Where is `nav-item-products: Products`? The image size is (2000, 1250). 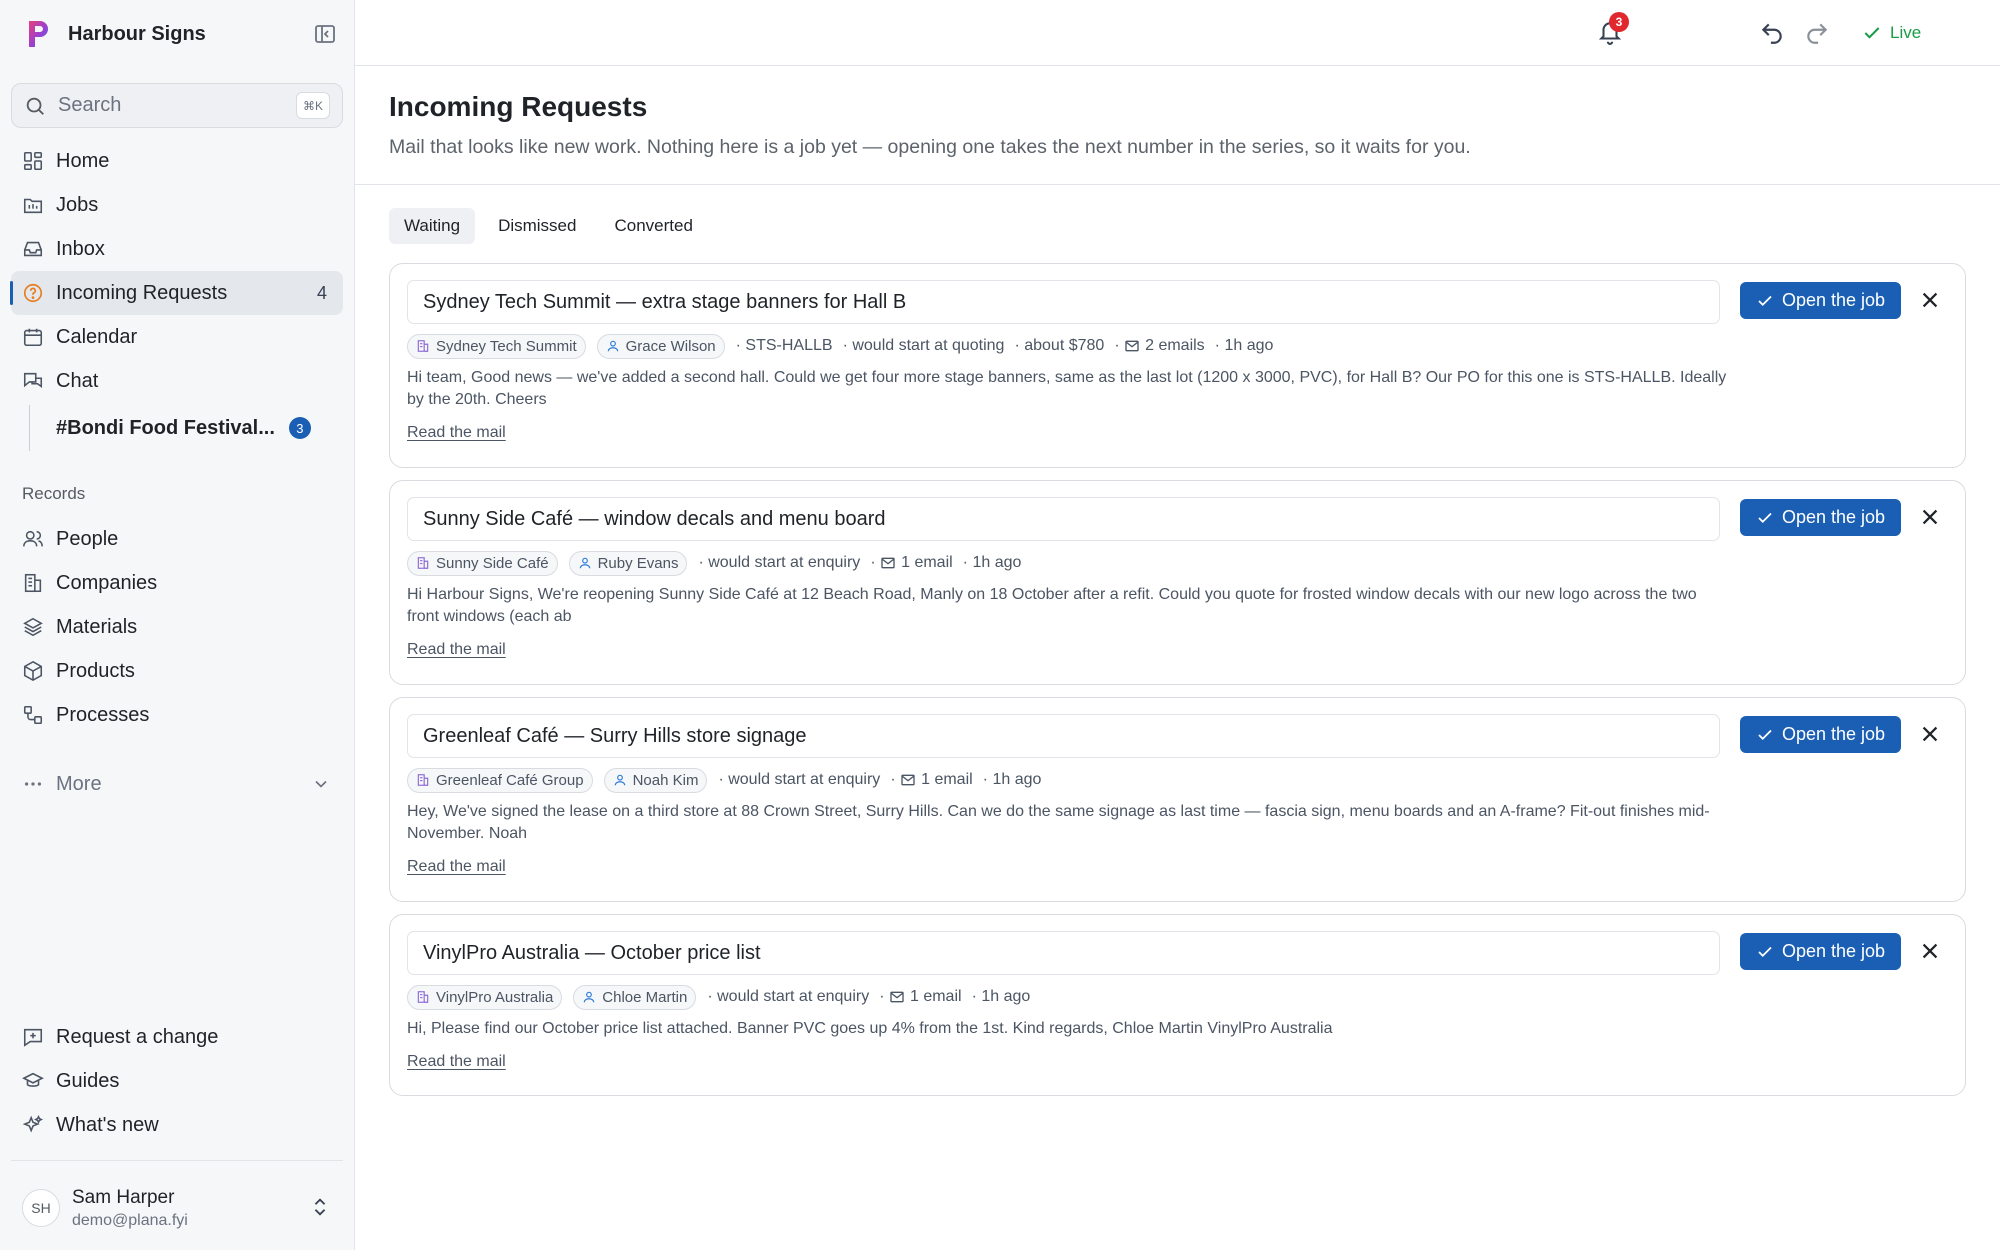 nav-item-products: Products is located at coordinates (177, 671).